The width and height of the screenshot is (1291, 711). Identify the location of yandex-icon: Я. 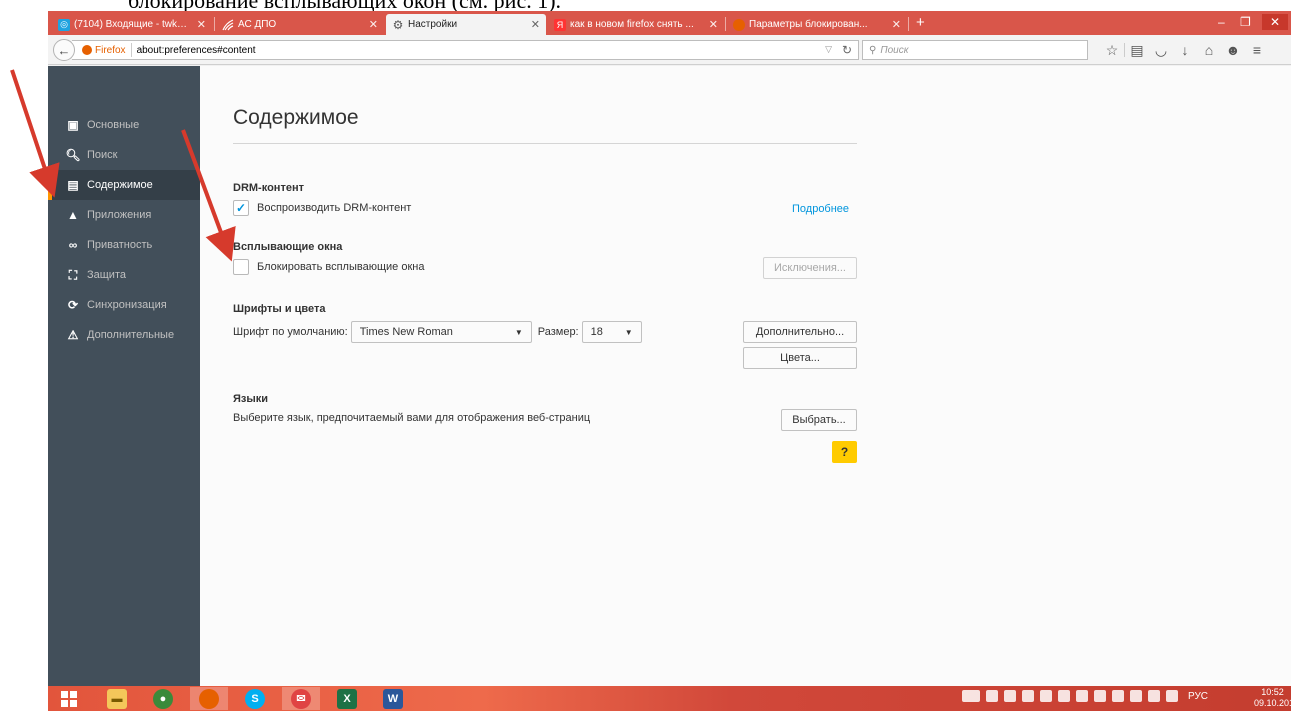
(560, 24).